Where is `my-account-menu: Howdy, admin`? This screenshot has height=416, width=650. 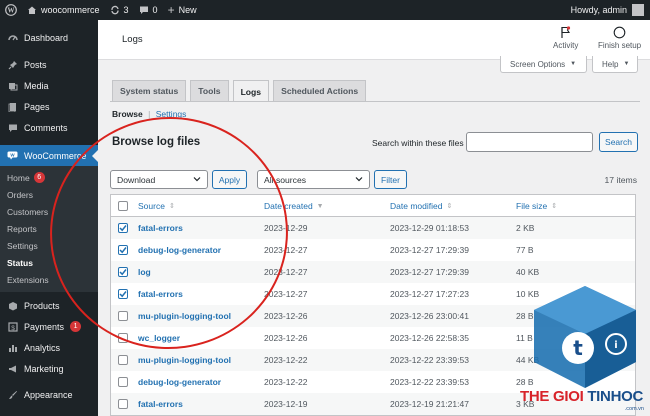 my-account-menu: Howdy, admin is located at coordinates (610, 10).